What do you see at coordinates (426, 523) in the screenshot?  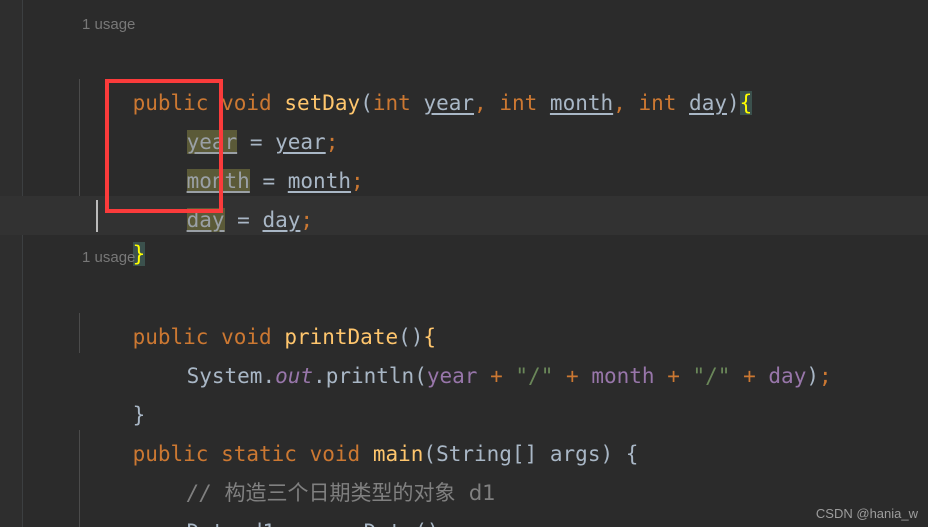 I see `parens: ()` at bounding box center [426, 523].